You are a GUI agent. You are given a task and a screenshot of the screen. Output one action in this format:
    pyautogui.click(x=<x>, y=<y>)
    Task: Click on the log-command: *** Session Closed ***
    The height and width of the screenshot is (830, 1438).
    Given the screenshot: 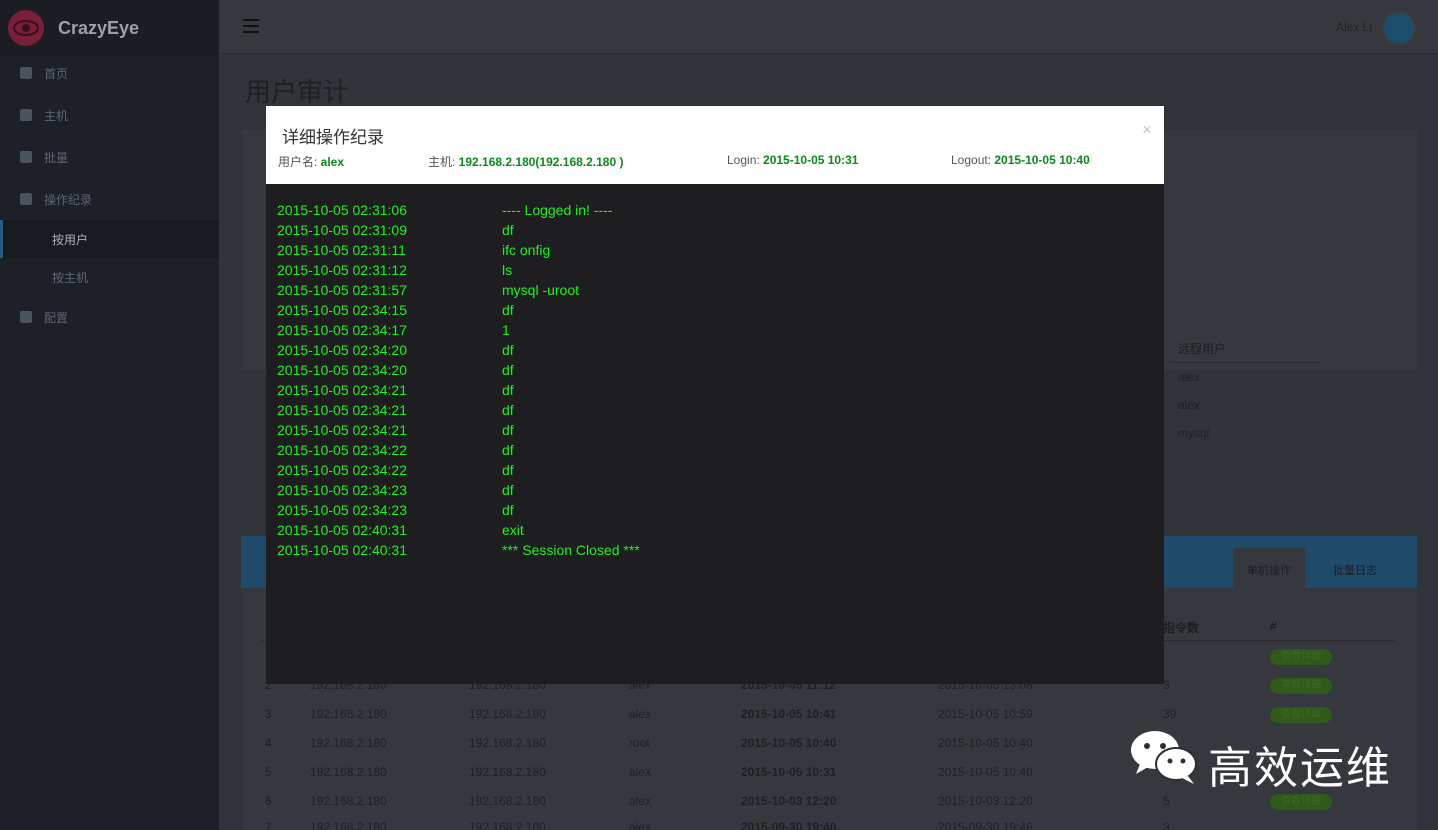 What is the action you would take?
    pyautogui.click(x=571, y=550)
    